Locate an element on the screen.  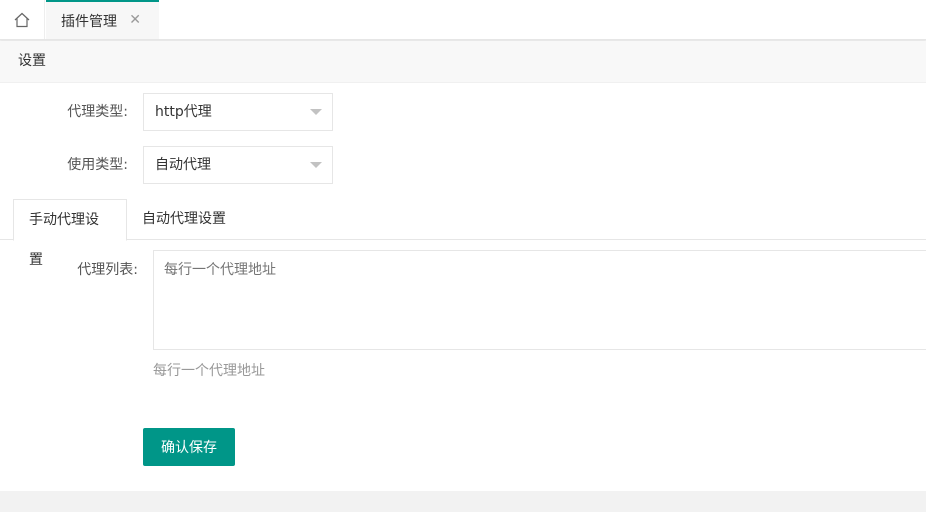
tab-auto-proxy: 自动代理设置 is located at coordinates (184, 219).